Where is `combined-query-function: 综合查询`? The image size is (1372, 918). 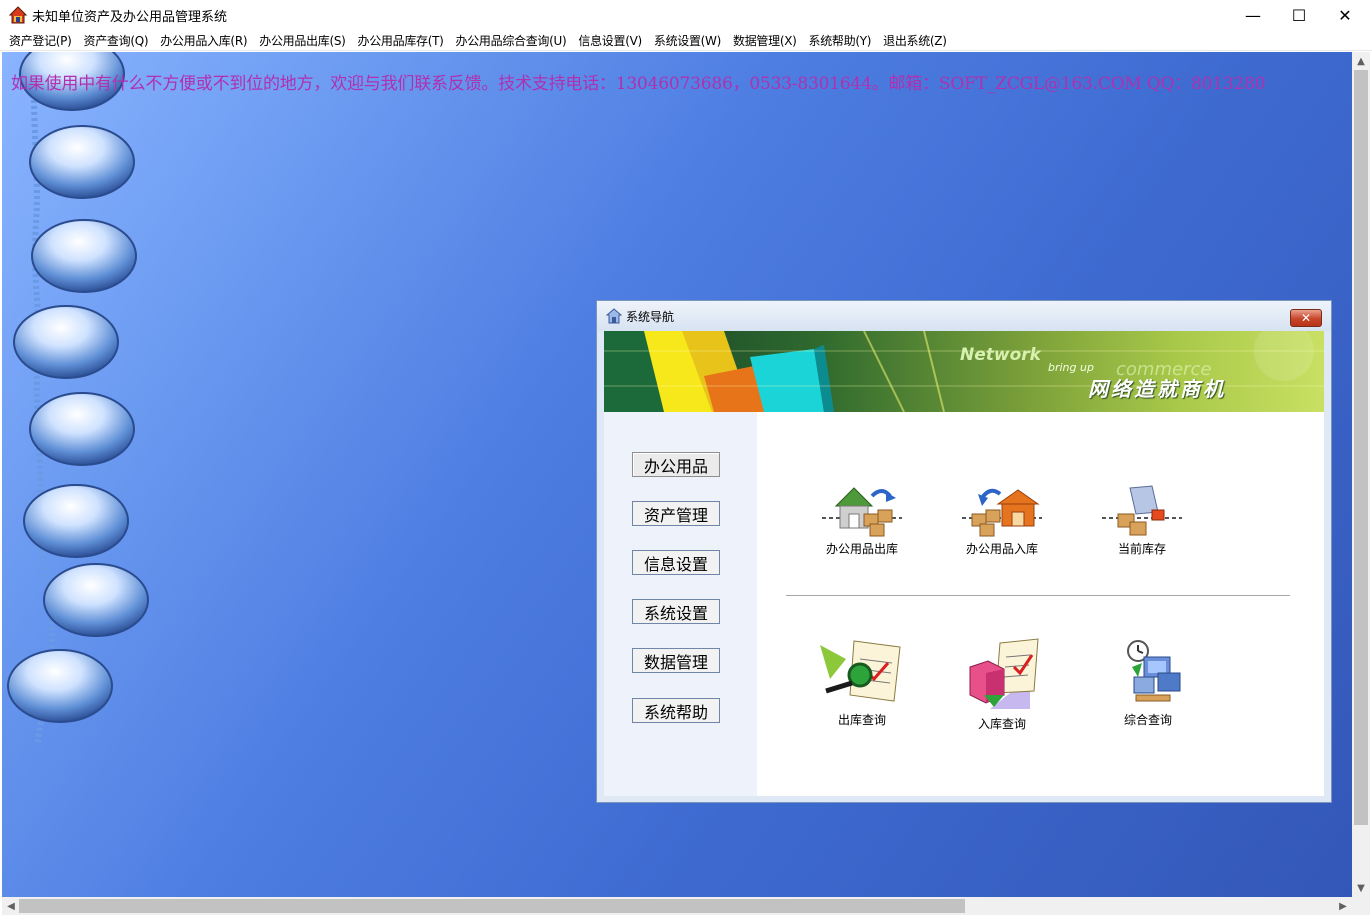
combined-query-function: 综合查询 is located at coordinates (1148, 682).